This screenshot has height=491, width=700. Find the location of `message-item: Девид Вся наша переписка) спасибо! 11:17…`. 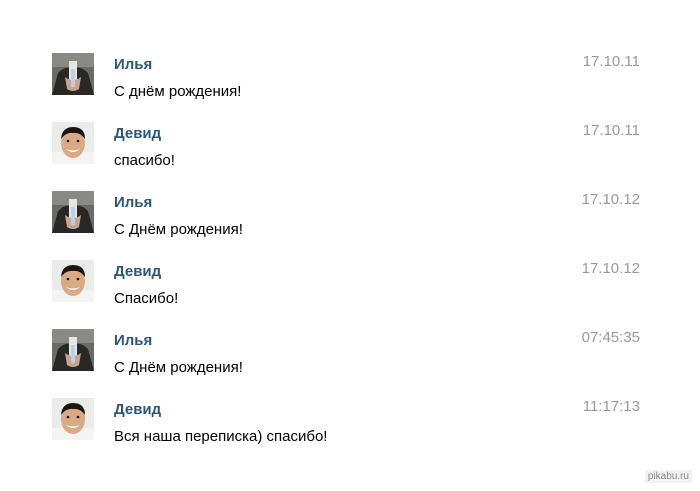

message-item: Девид Вся наша переписка) спасибо! 11:17… is located at coordinates (347, 428).